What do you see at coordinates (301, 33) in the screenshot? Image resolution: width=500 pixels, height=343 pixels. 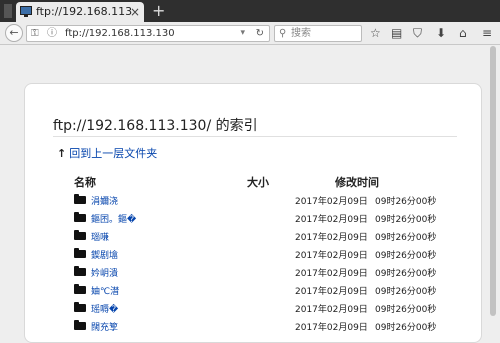 I see `search-placeholder: 搜索` at bounding box center [301, 33].